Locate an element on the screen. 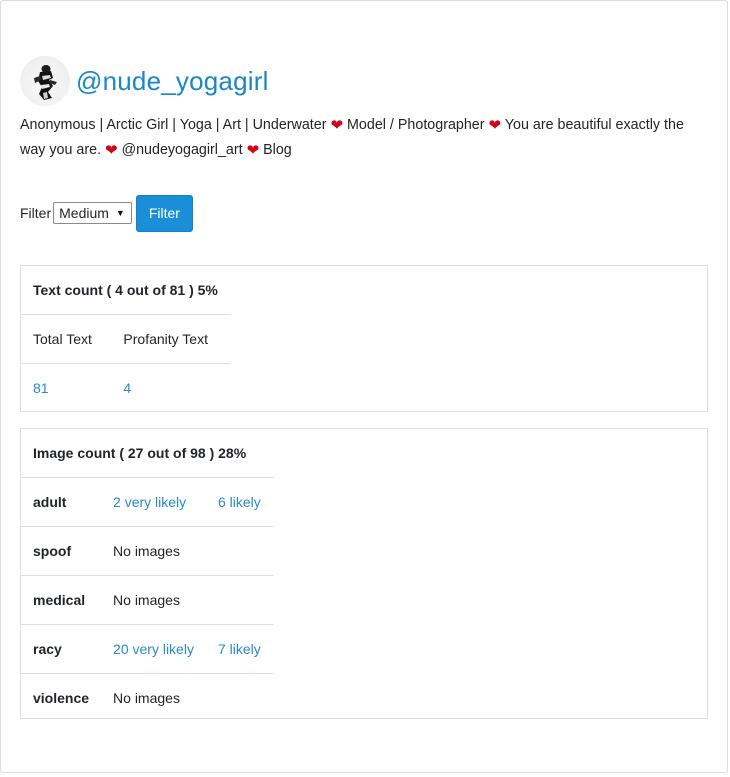 This screenshot has height=777, width=730. avatar is located at coordinates (45, 81).